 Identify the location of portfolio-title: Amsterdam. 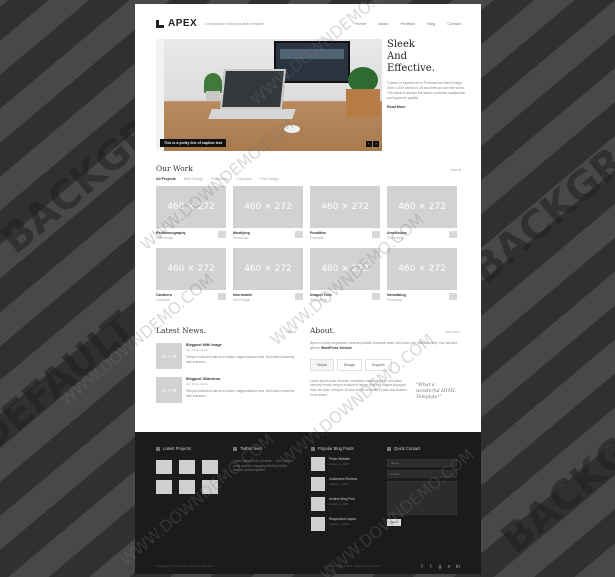
(422, 233).